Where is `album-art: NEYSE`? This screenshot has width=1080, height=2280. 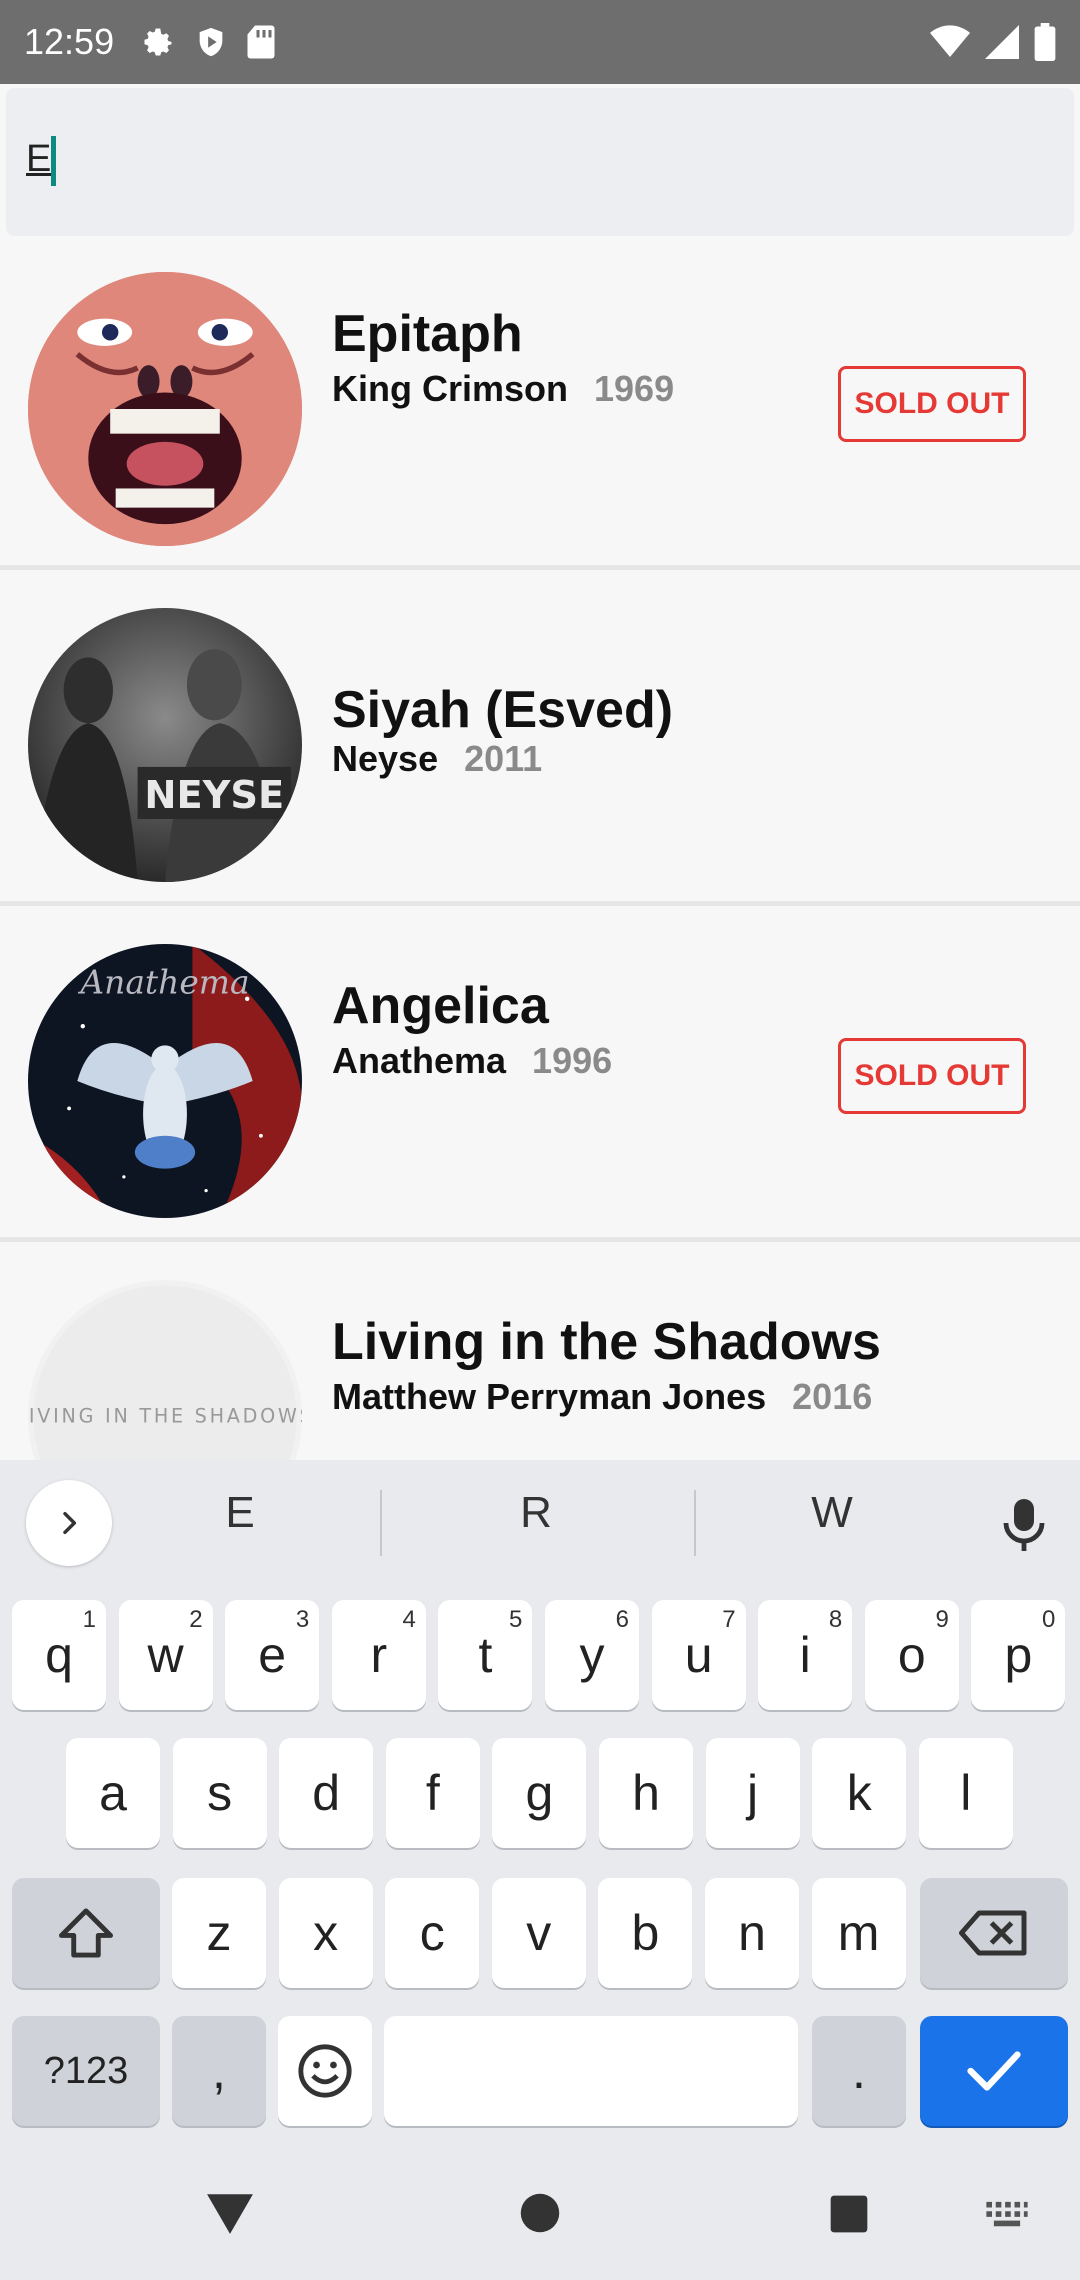
album-art: NEYSE is located at coordinates (165, 745).